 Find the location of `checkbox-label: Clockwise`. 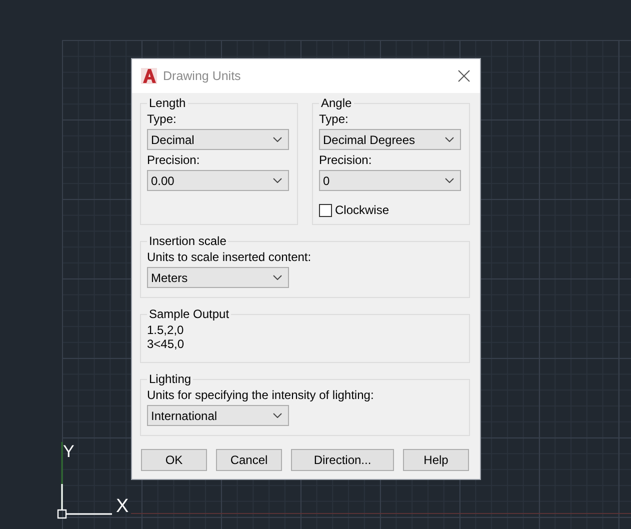

checkbox-label: Clockwise is located at coordinates (362, 210).